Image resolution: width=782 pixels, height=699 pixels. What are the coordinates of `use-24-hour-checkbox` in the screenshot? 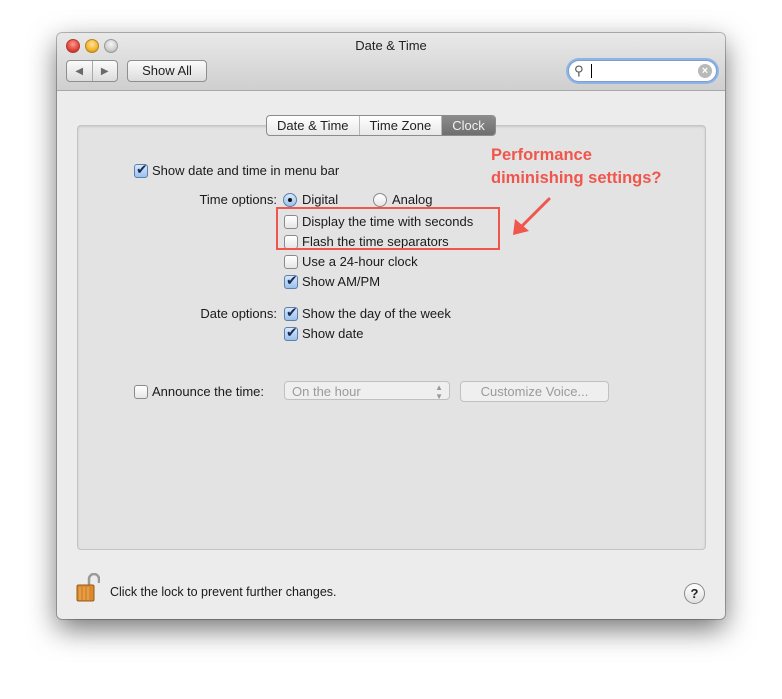 It's located at (291, 261).